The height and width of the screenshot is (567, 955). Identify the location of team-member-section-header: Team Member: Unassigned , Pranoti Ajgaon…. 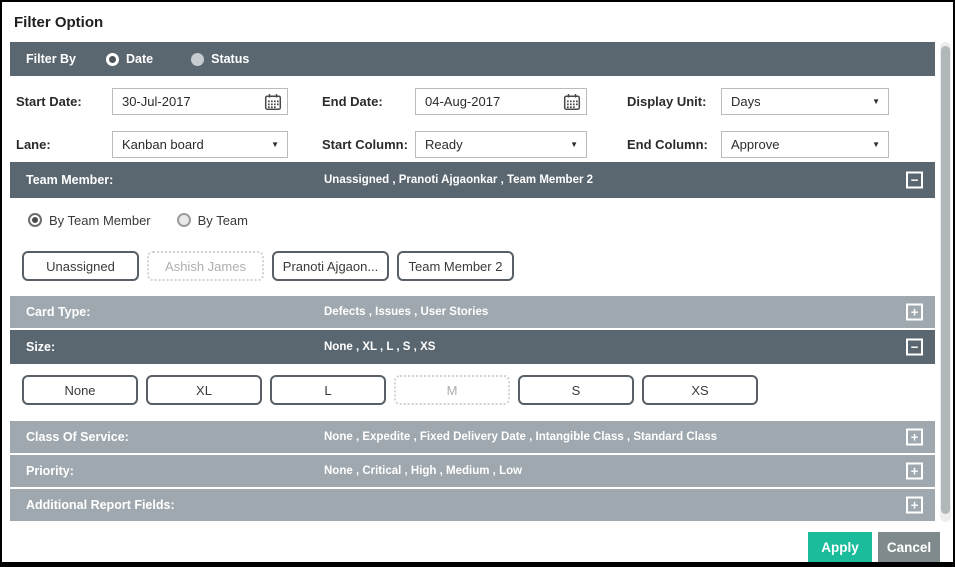
(472, 180).